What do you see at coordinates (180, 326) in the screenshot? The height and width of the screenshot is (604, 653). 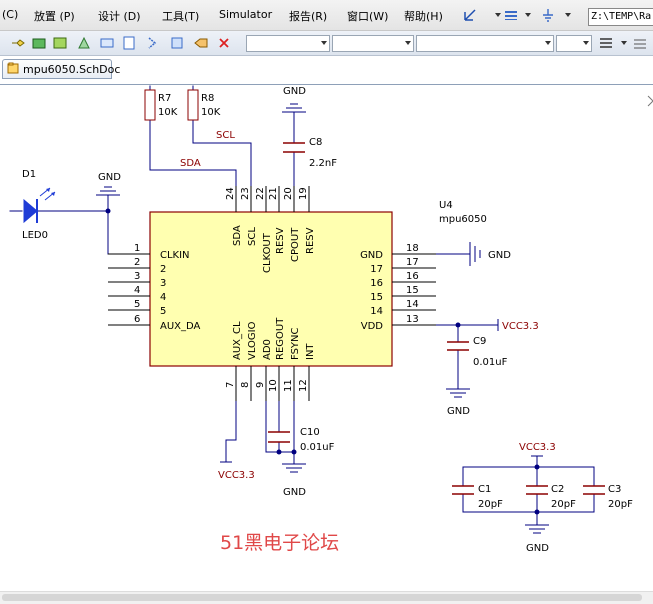 I see `pin-name: AUX_DA` at bounding box center [180, 326].